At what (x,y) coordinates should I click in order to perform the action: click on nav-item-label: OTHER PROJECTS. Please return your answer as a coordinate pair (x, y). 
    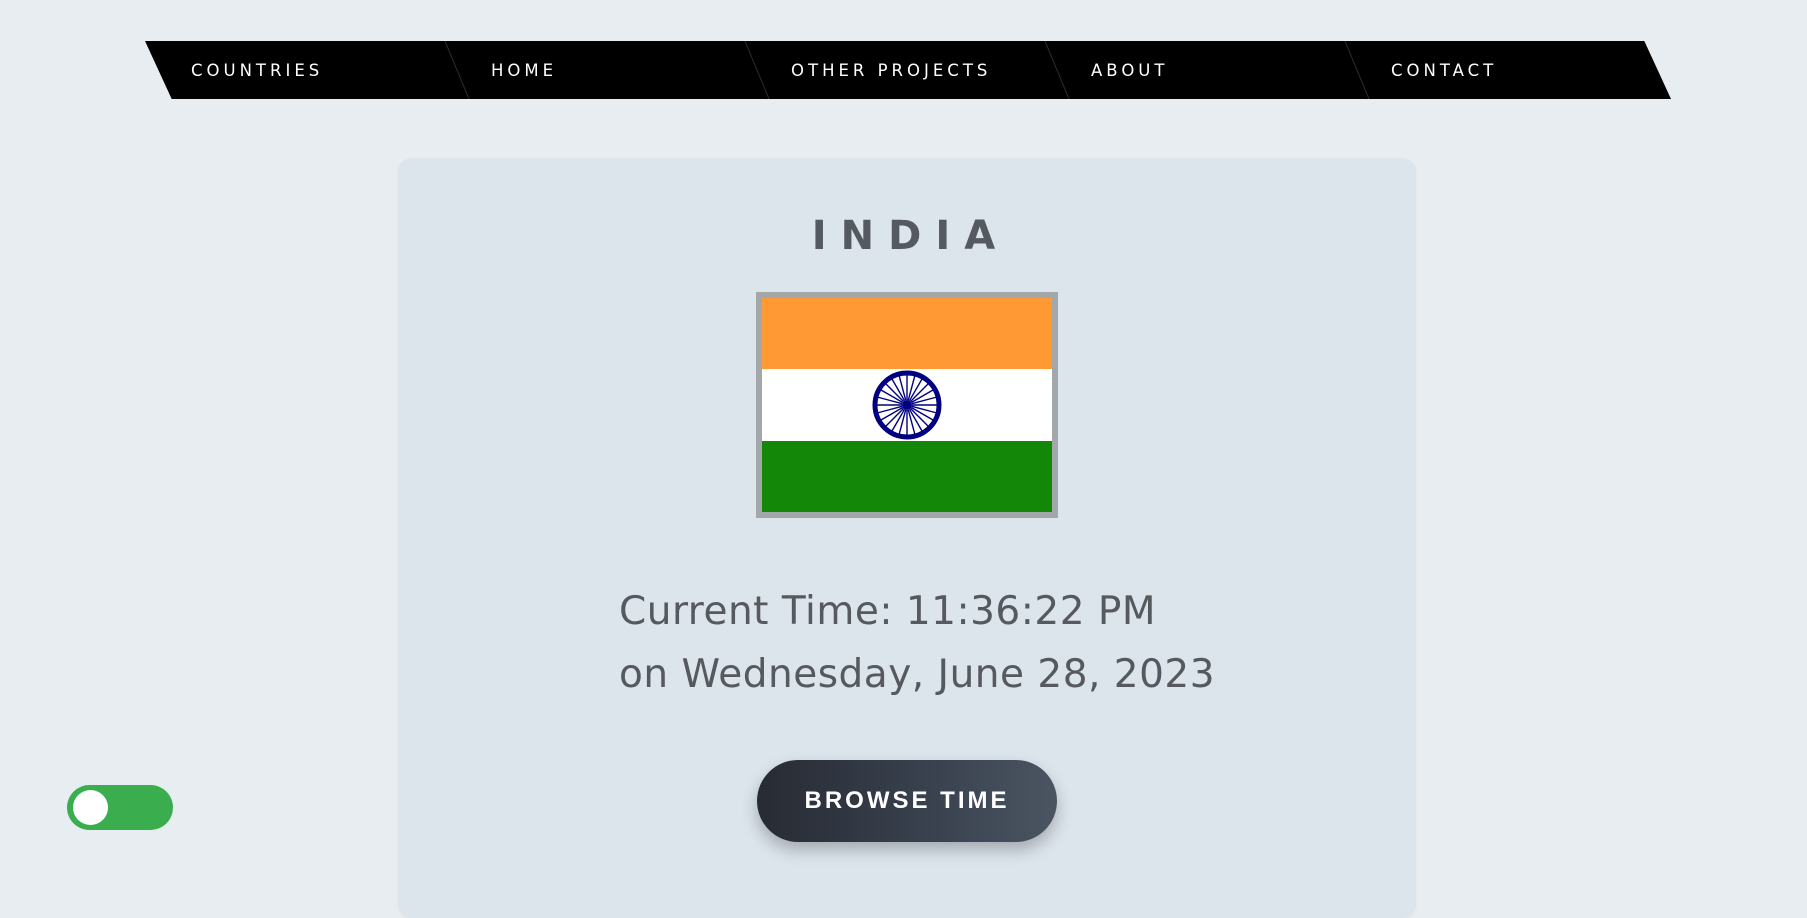
    Looking at the image, I should click on (891, 70).